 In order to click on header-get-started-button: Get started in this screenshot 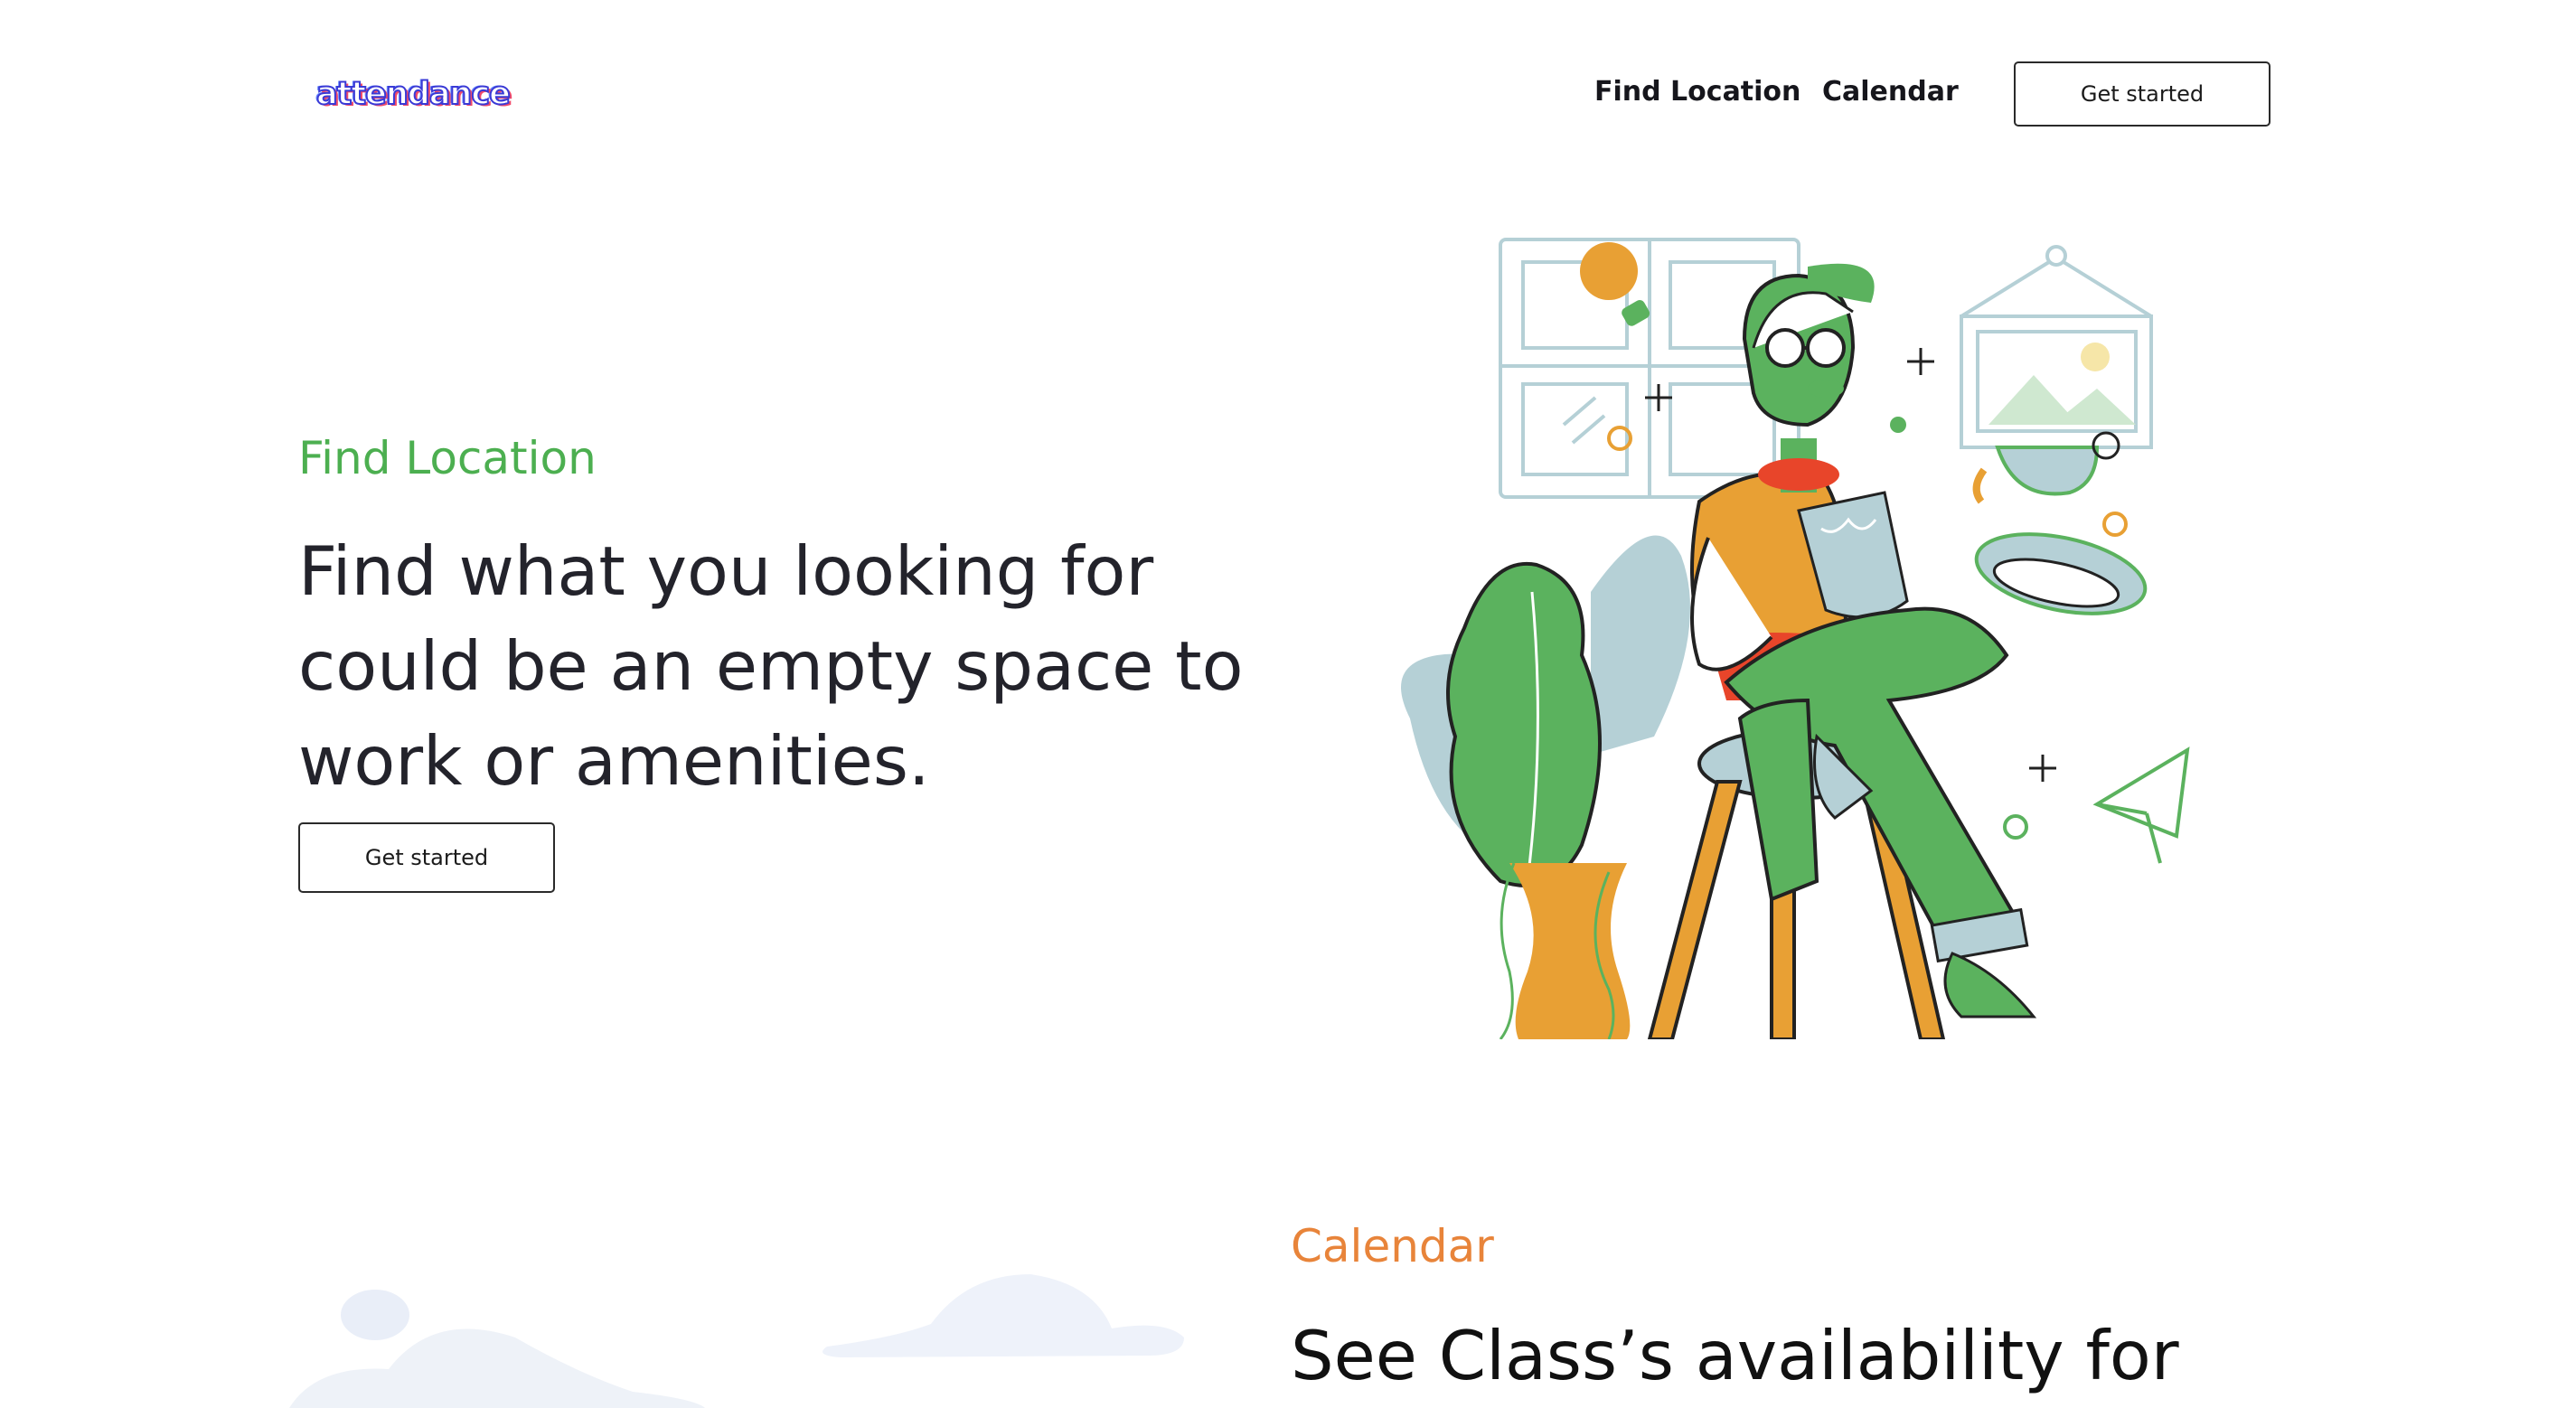, I will do `click(2142, 94)`.